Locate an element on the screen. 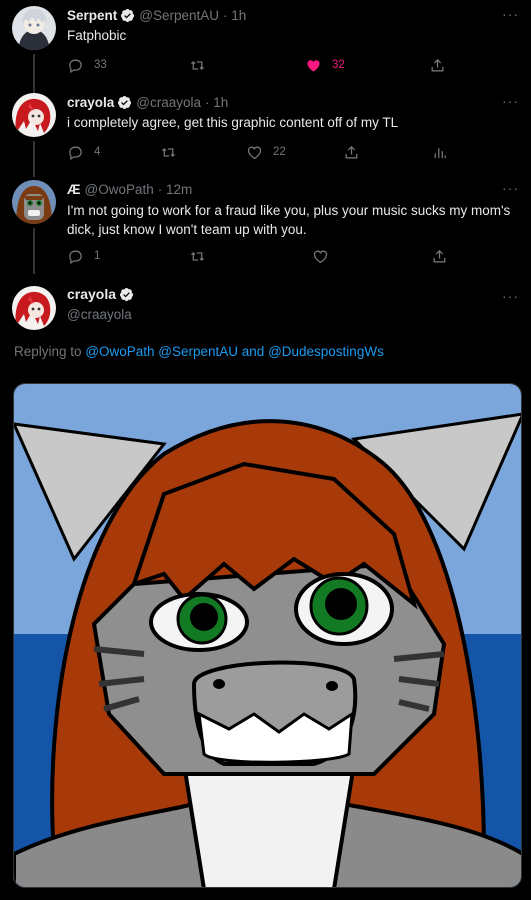 This screenshot has width=531, height=900. tweet-header: crayola @craayola · 1h is located at coordinates (147, 102).